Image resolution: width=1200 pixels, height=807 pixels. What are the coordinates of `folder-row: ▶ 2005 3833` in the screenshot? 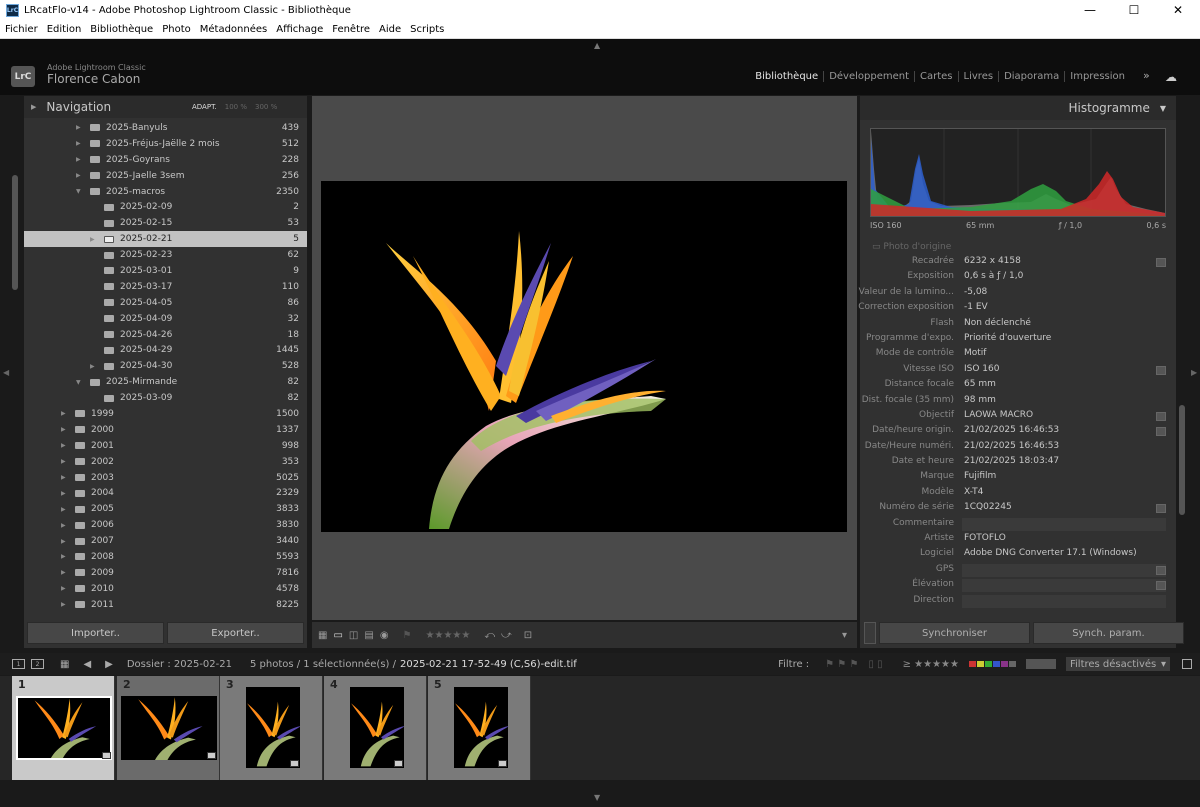 It's located at (165, 509).